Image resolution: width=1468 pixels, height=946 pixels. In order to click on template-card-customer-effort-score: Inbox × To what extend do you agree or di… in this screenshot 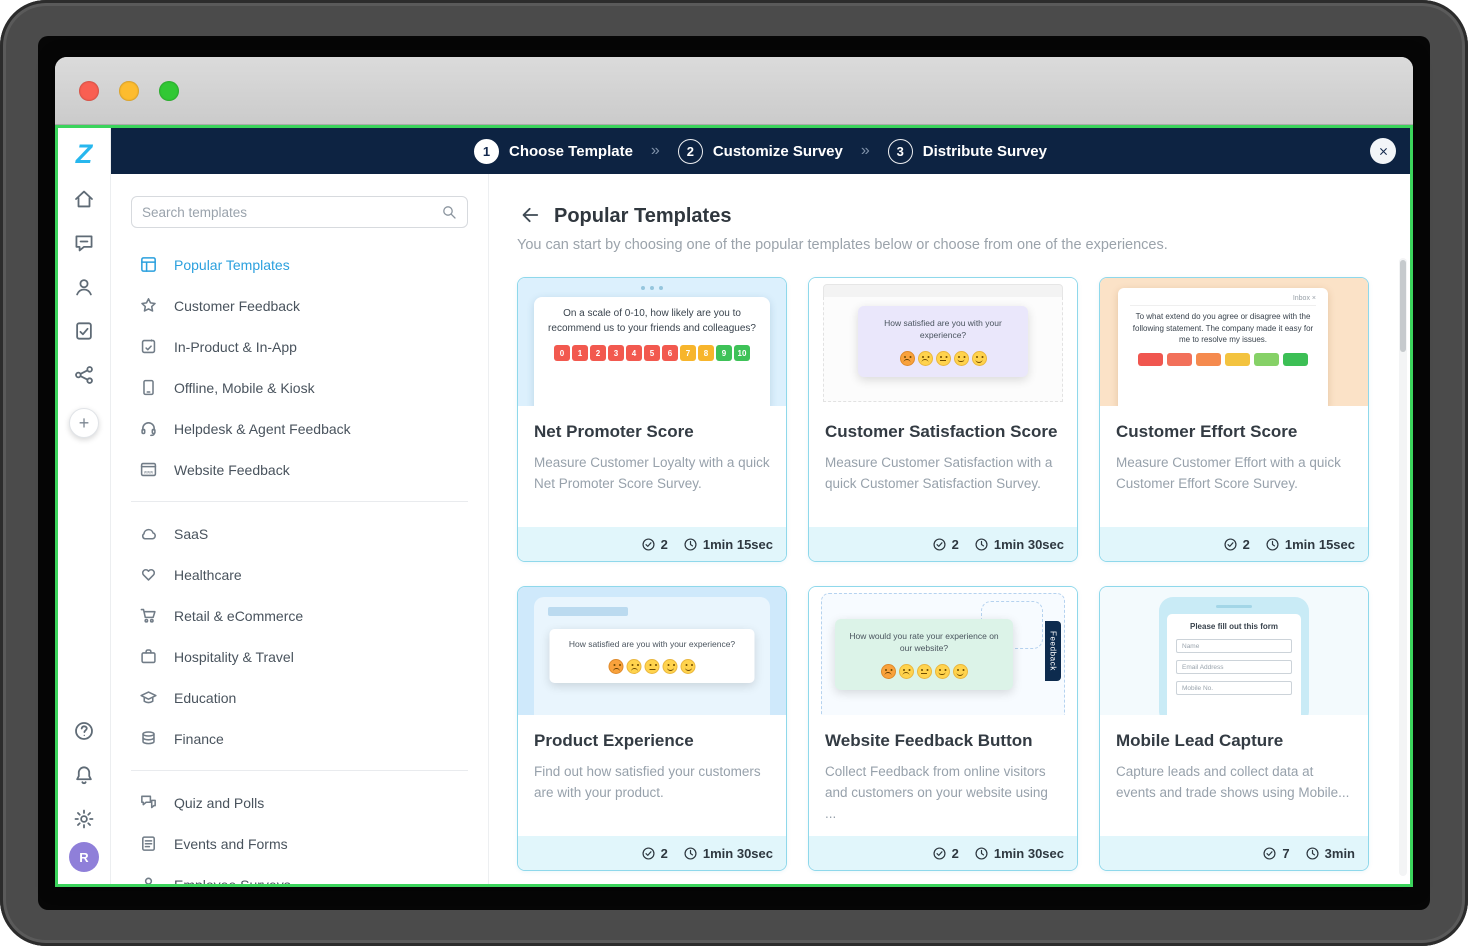, I will do `click(1234, 419)`.